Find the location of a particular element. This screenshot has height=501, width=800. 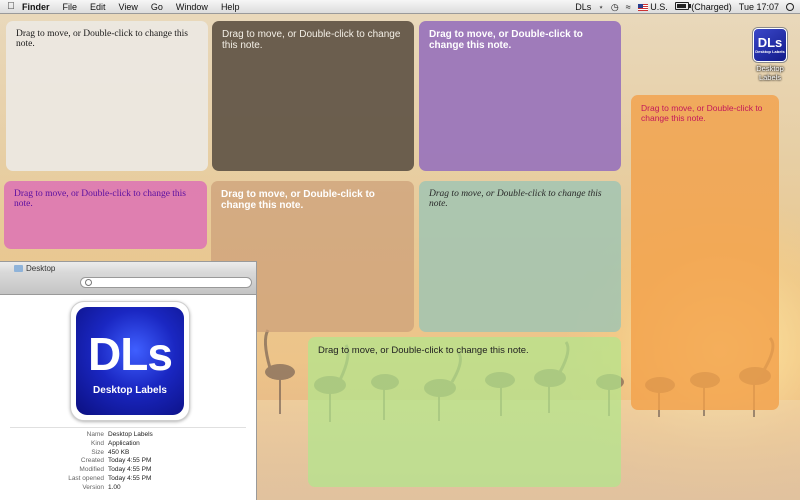

search-icon is located at coordinates (88, 282).